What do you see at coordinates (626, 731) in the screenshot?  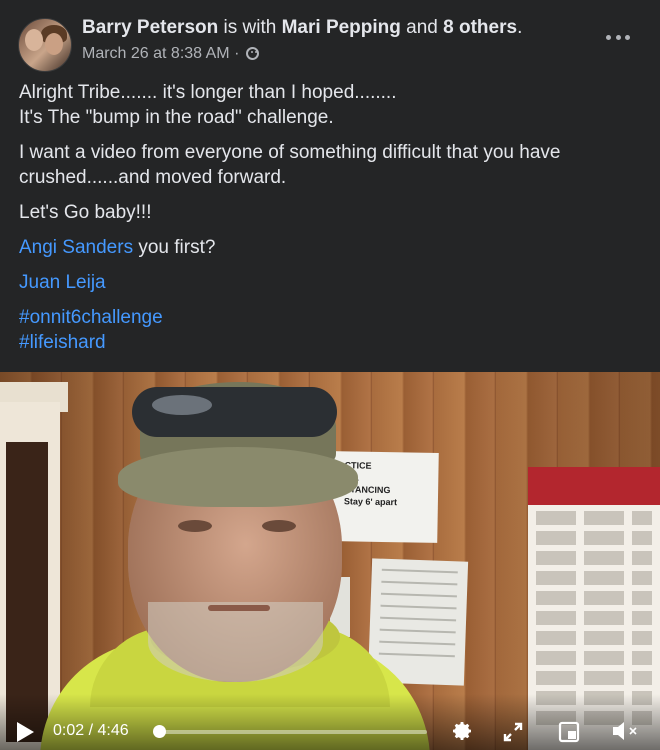 I see `mute-icon` at bounding box center [626, 731].